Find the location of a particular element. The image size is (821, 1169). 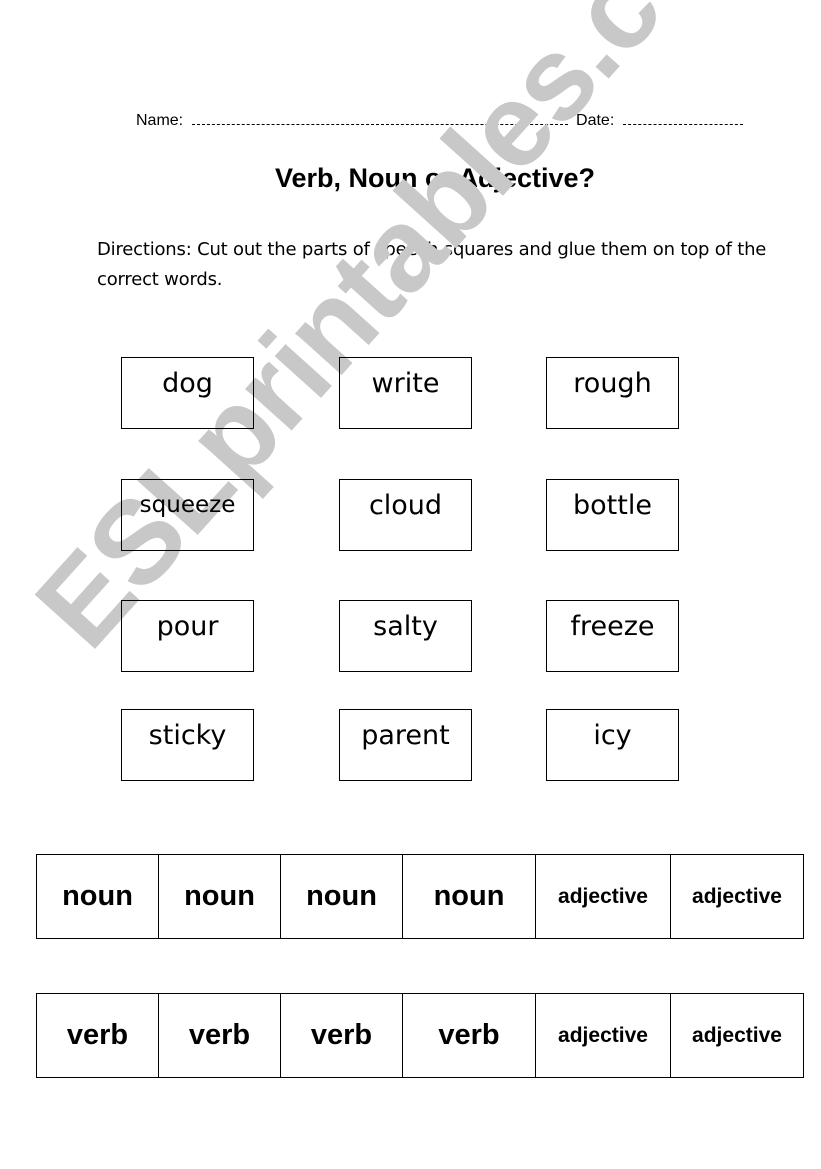

cutout-table-nouns: noun noun noun noun adjective adjective is located at coordinates (420, 896).